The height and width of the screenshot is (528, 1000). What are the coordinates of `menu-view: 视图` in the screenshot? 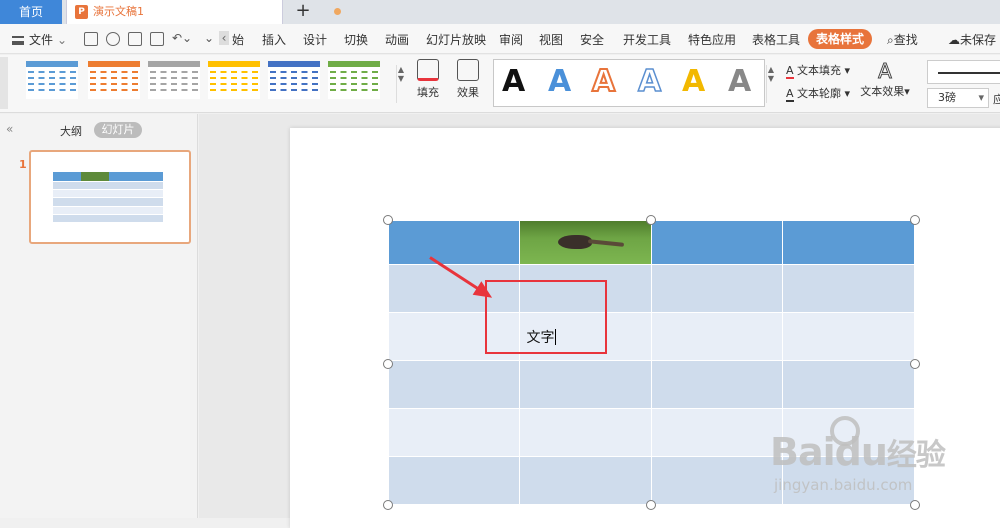 It's located at (551, 39).